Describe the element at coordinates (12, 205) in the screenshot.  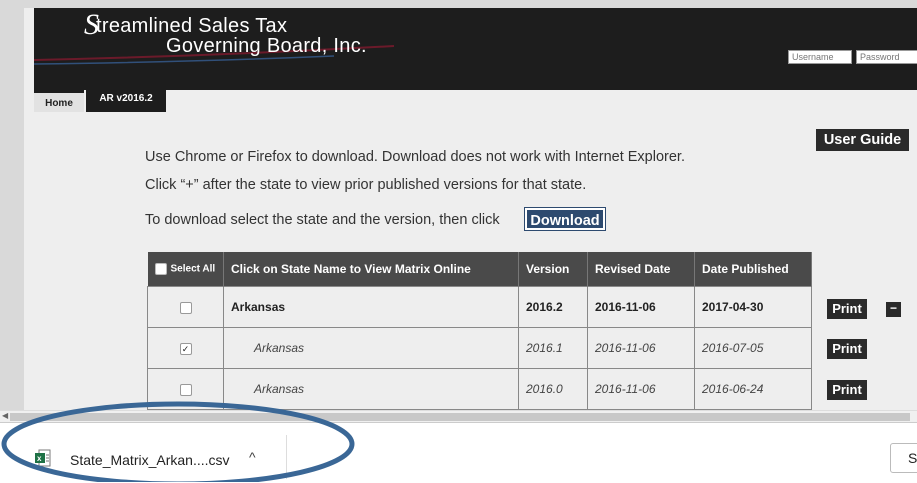
I see `browser-left-edge` at that location.